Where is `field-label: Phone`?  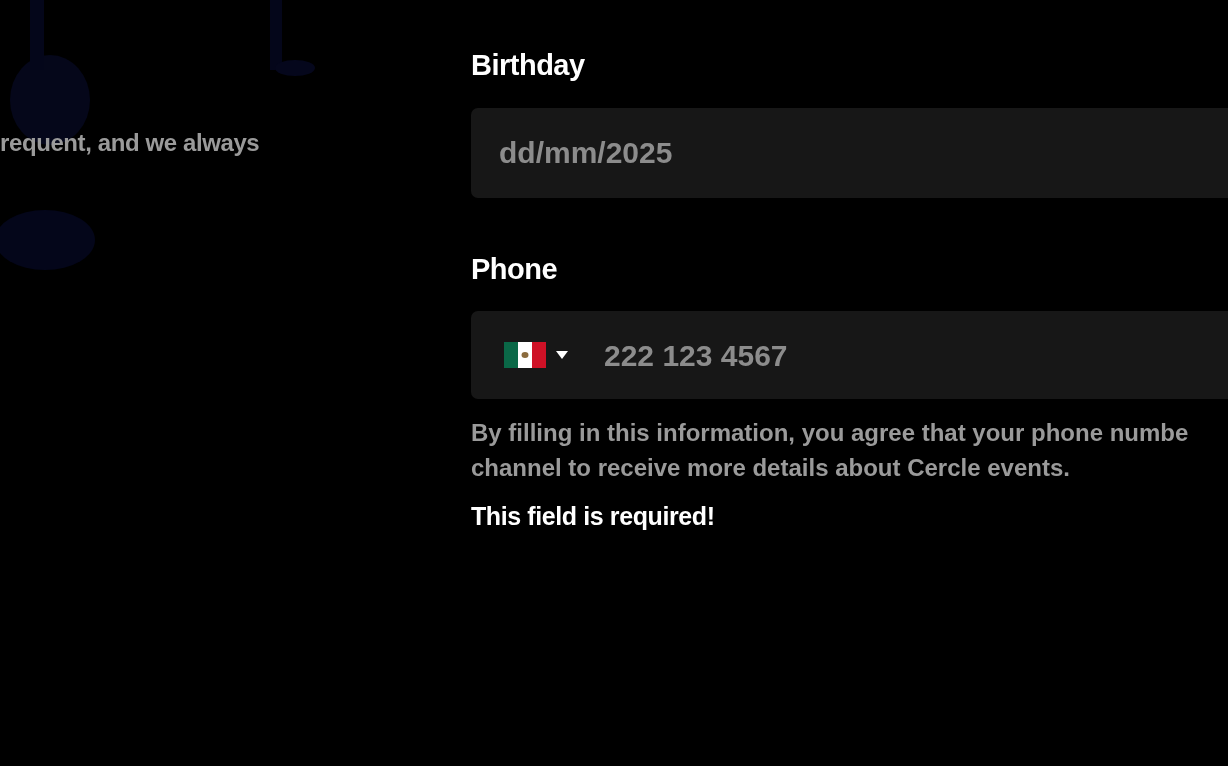 field-label: Phone is located at coordinates (515, 269).